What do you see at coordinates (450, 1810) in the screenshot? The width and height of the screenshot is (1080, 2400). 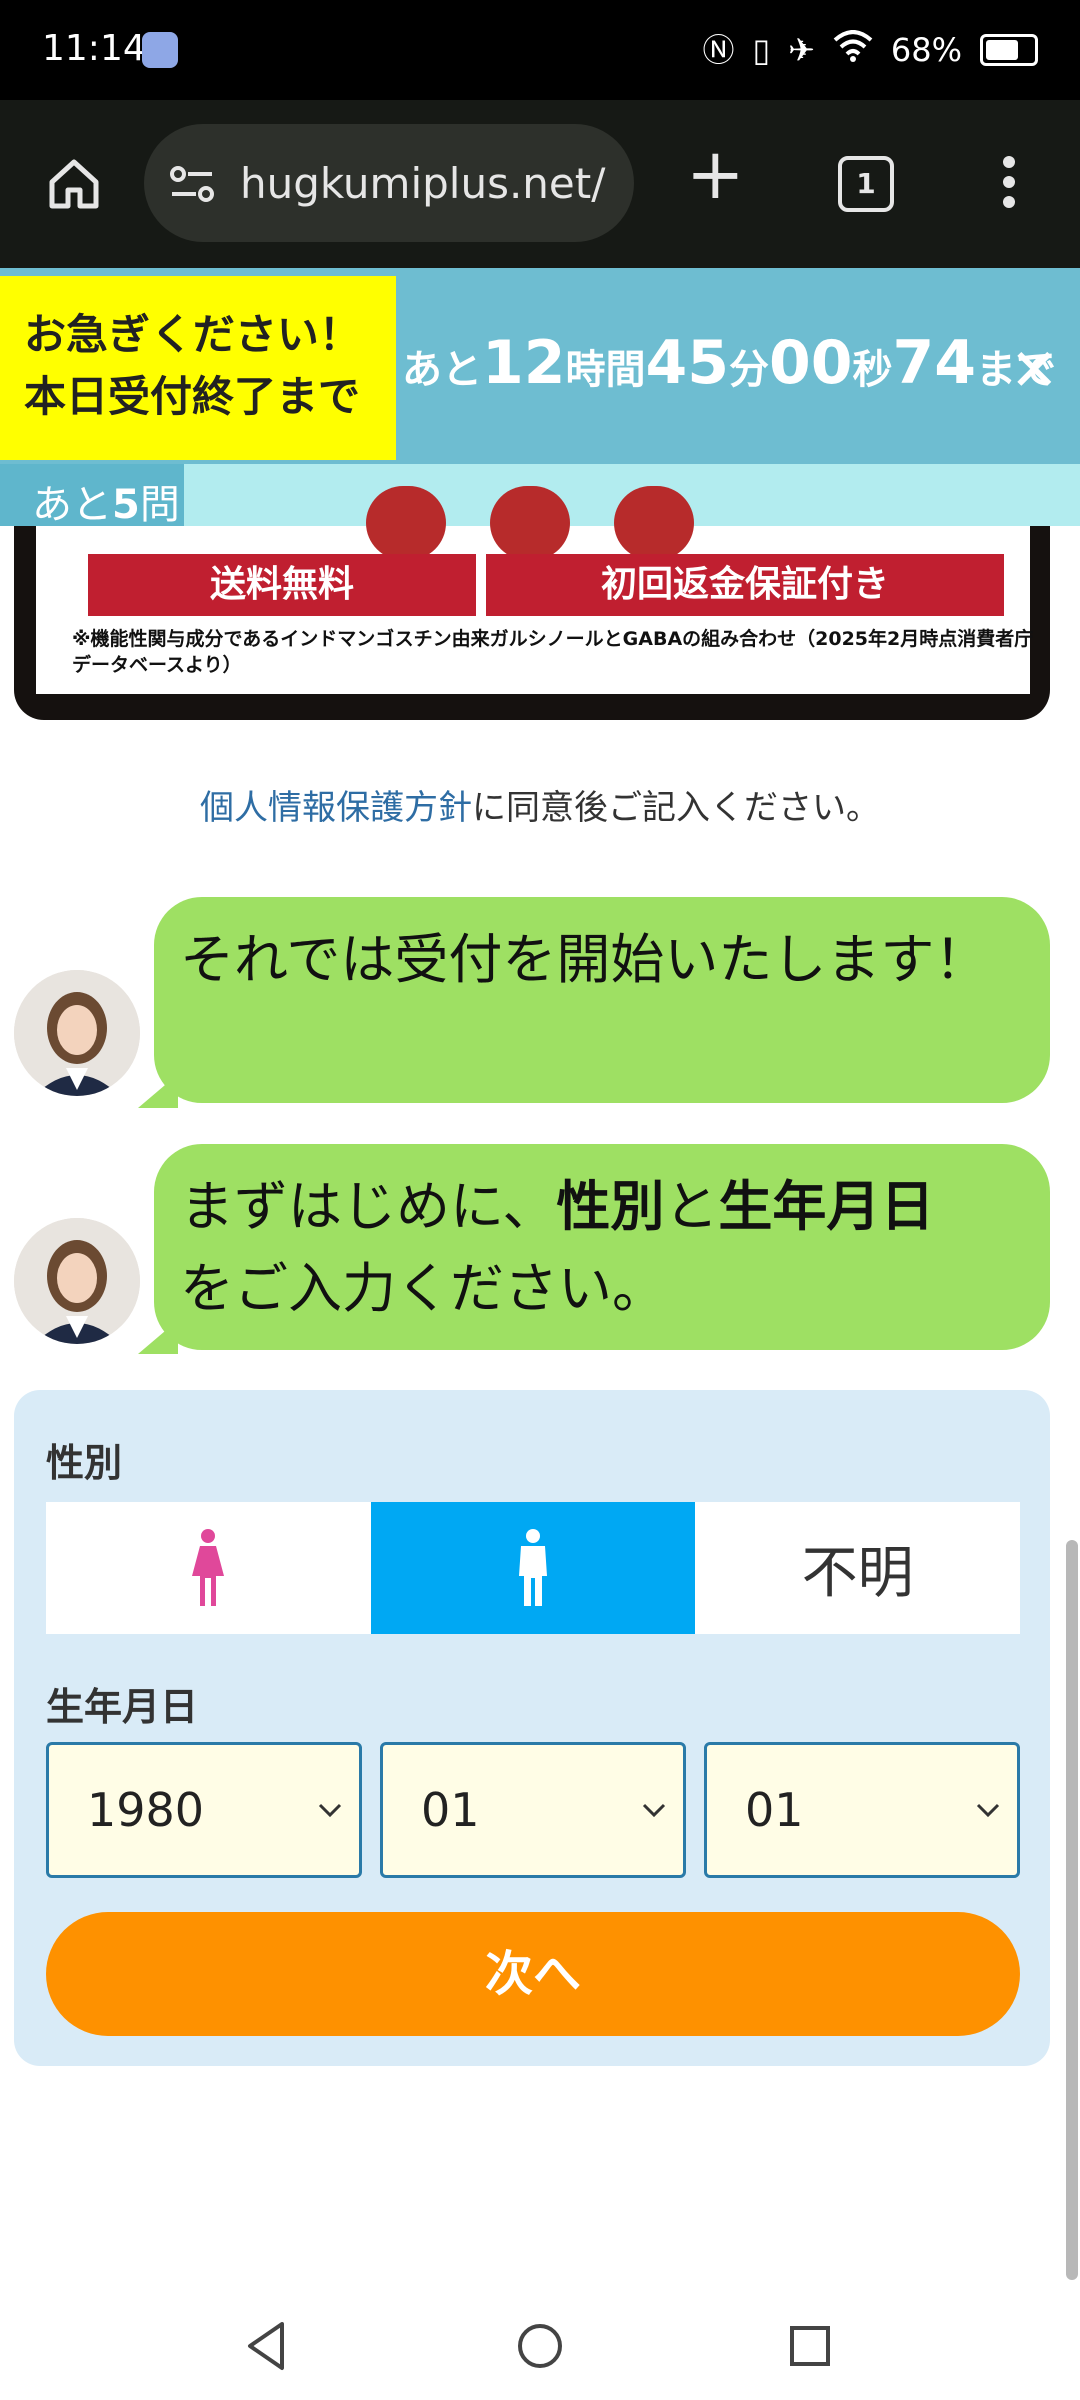 I see `birth-month-value: 01` at bounding box center [450, 1810].